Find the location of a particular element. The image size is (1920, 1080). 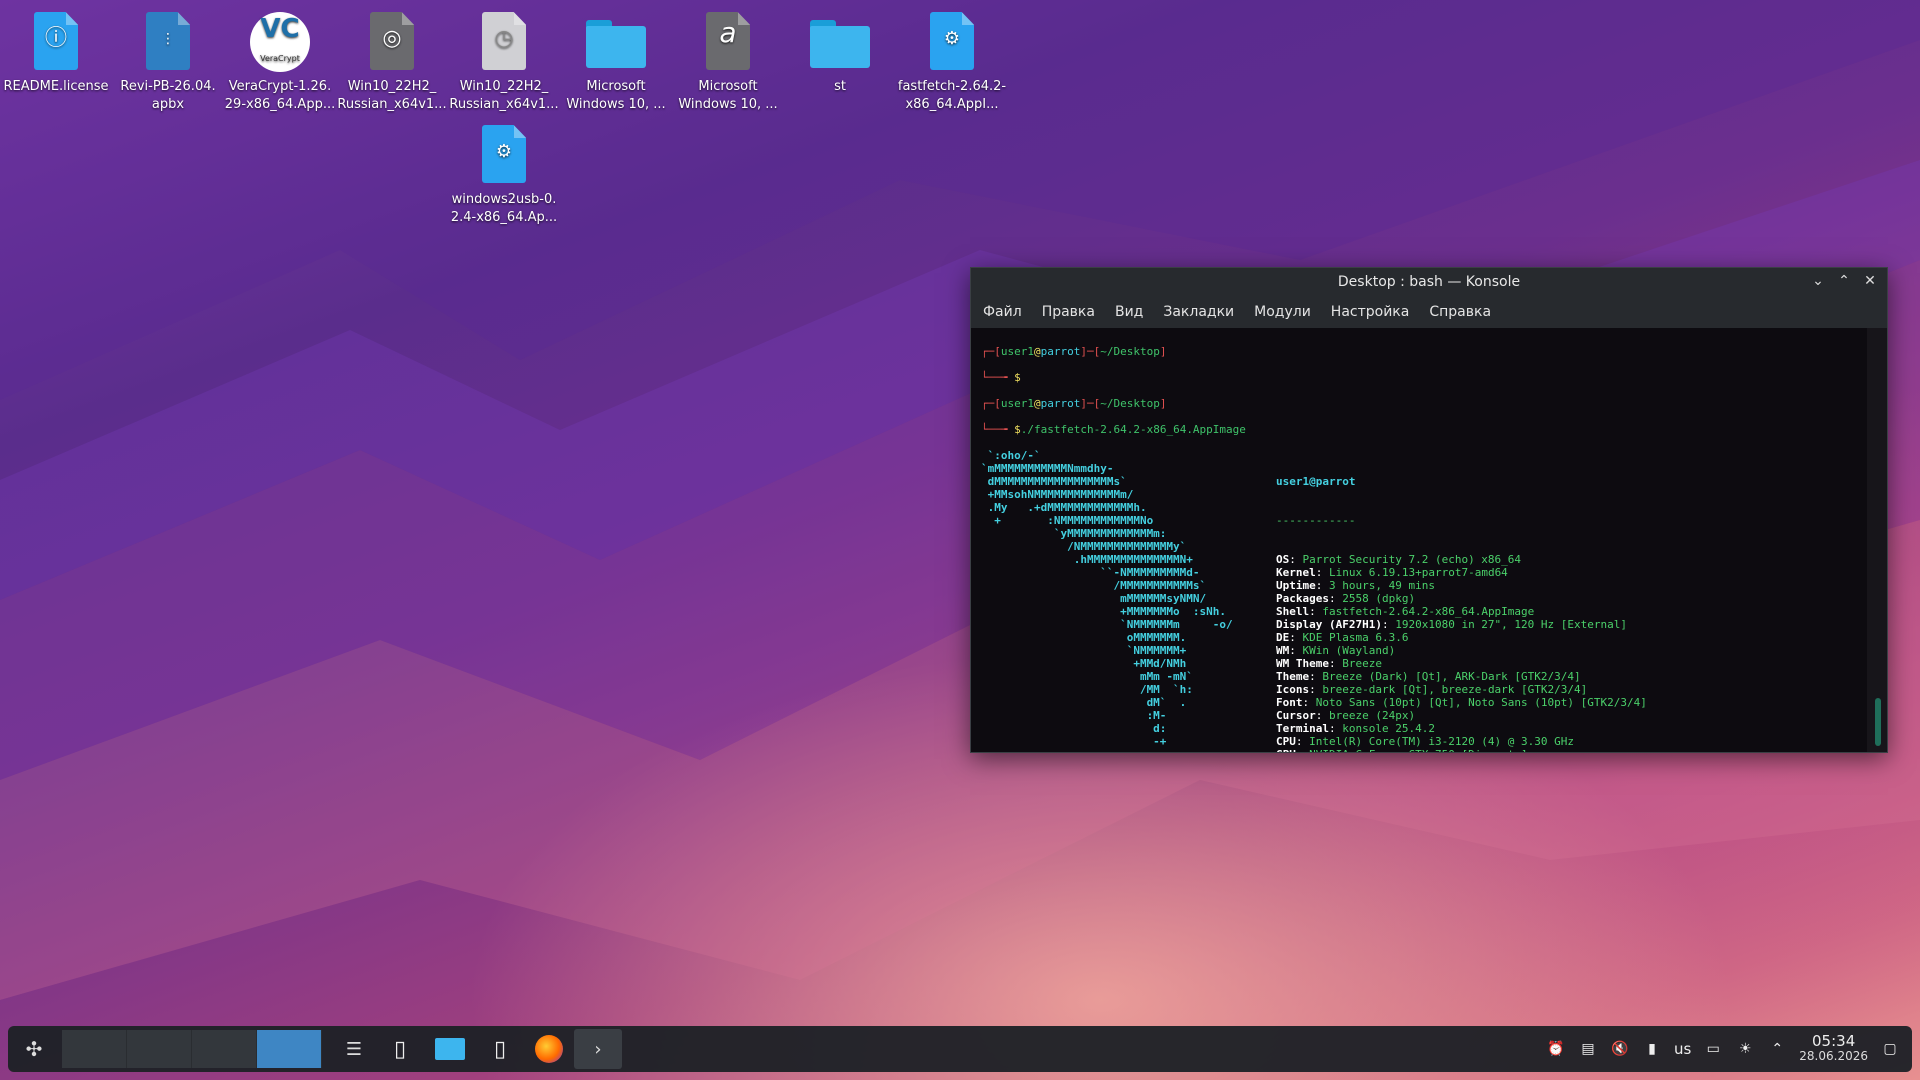

info-value: Breeze is located at coordinates (1362, 663).